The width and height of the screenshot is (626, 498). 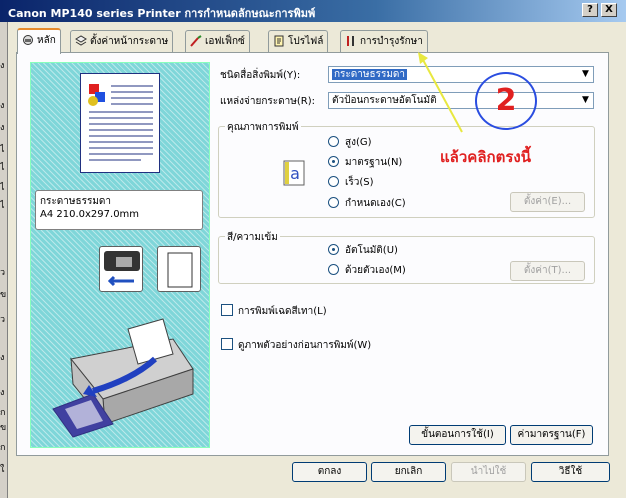 I want to click on annotation-text: แล้วคลิกตรงนี้, so click(x=485, y=157).